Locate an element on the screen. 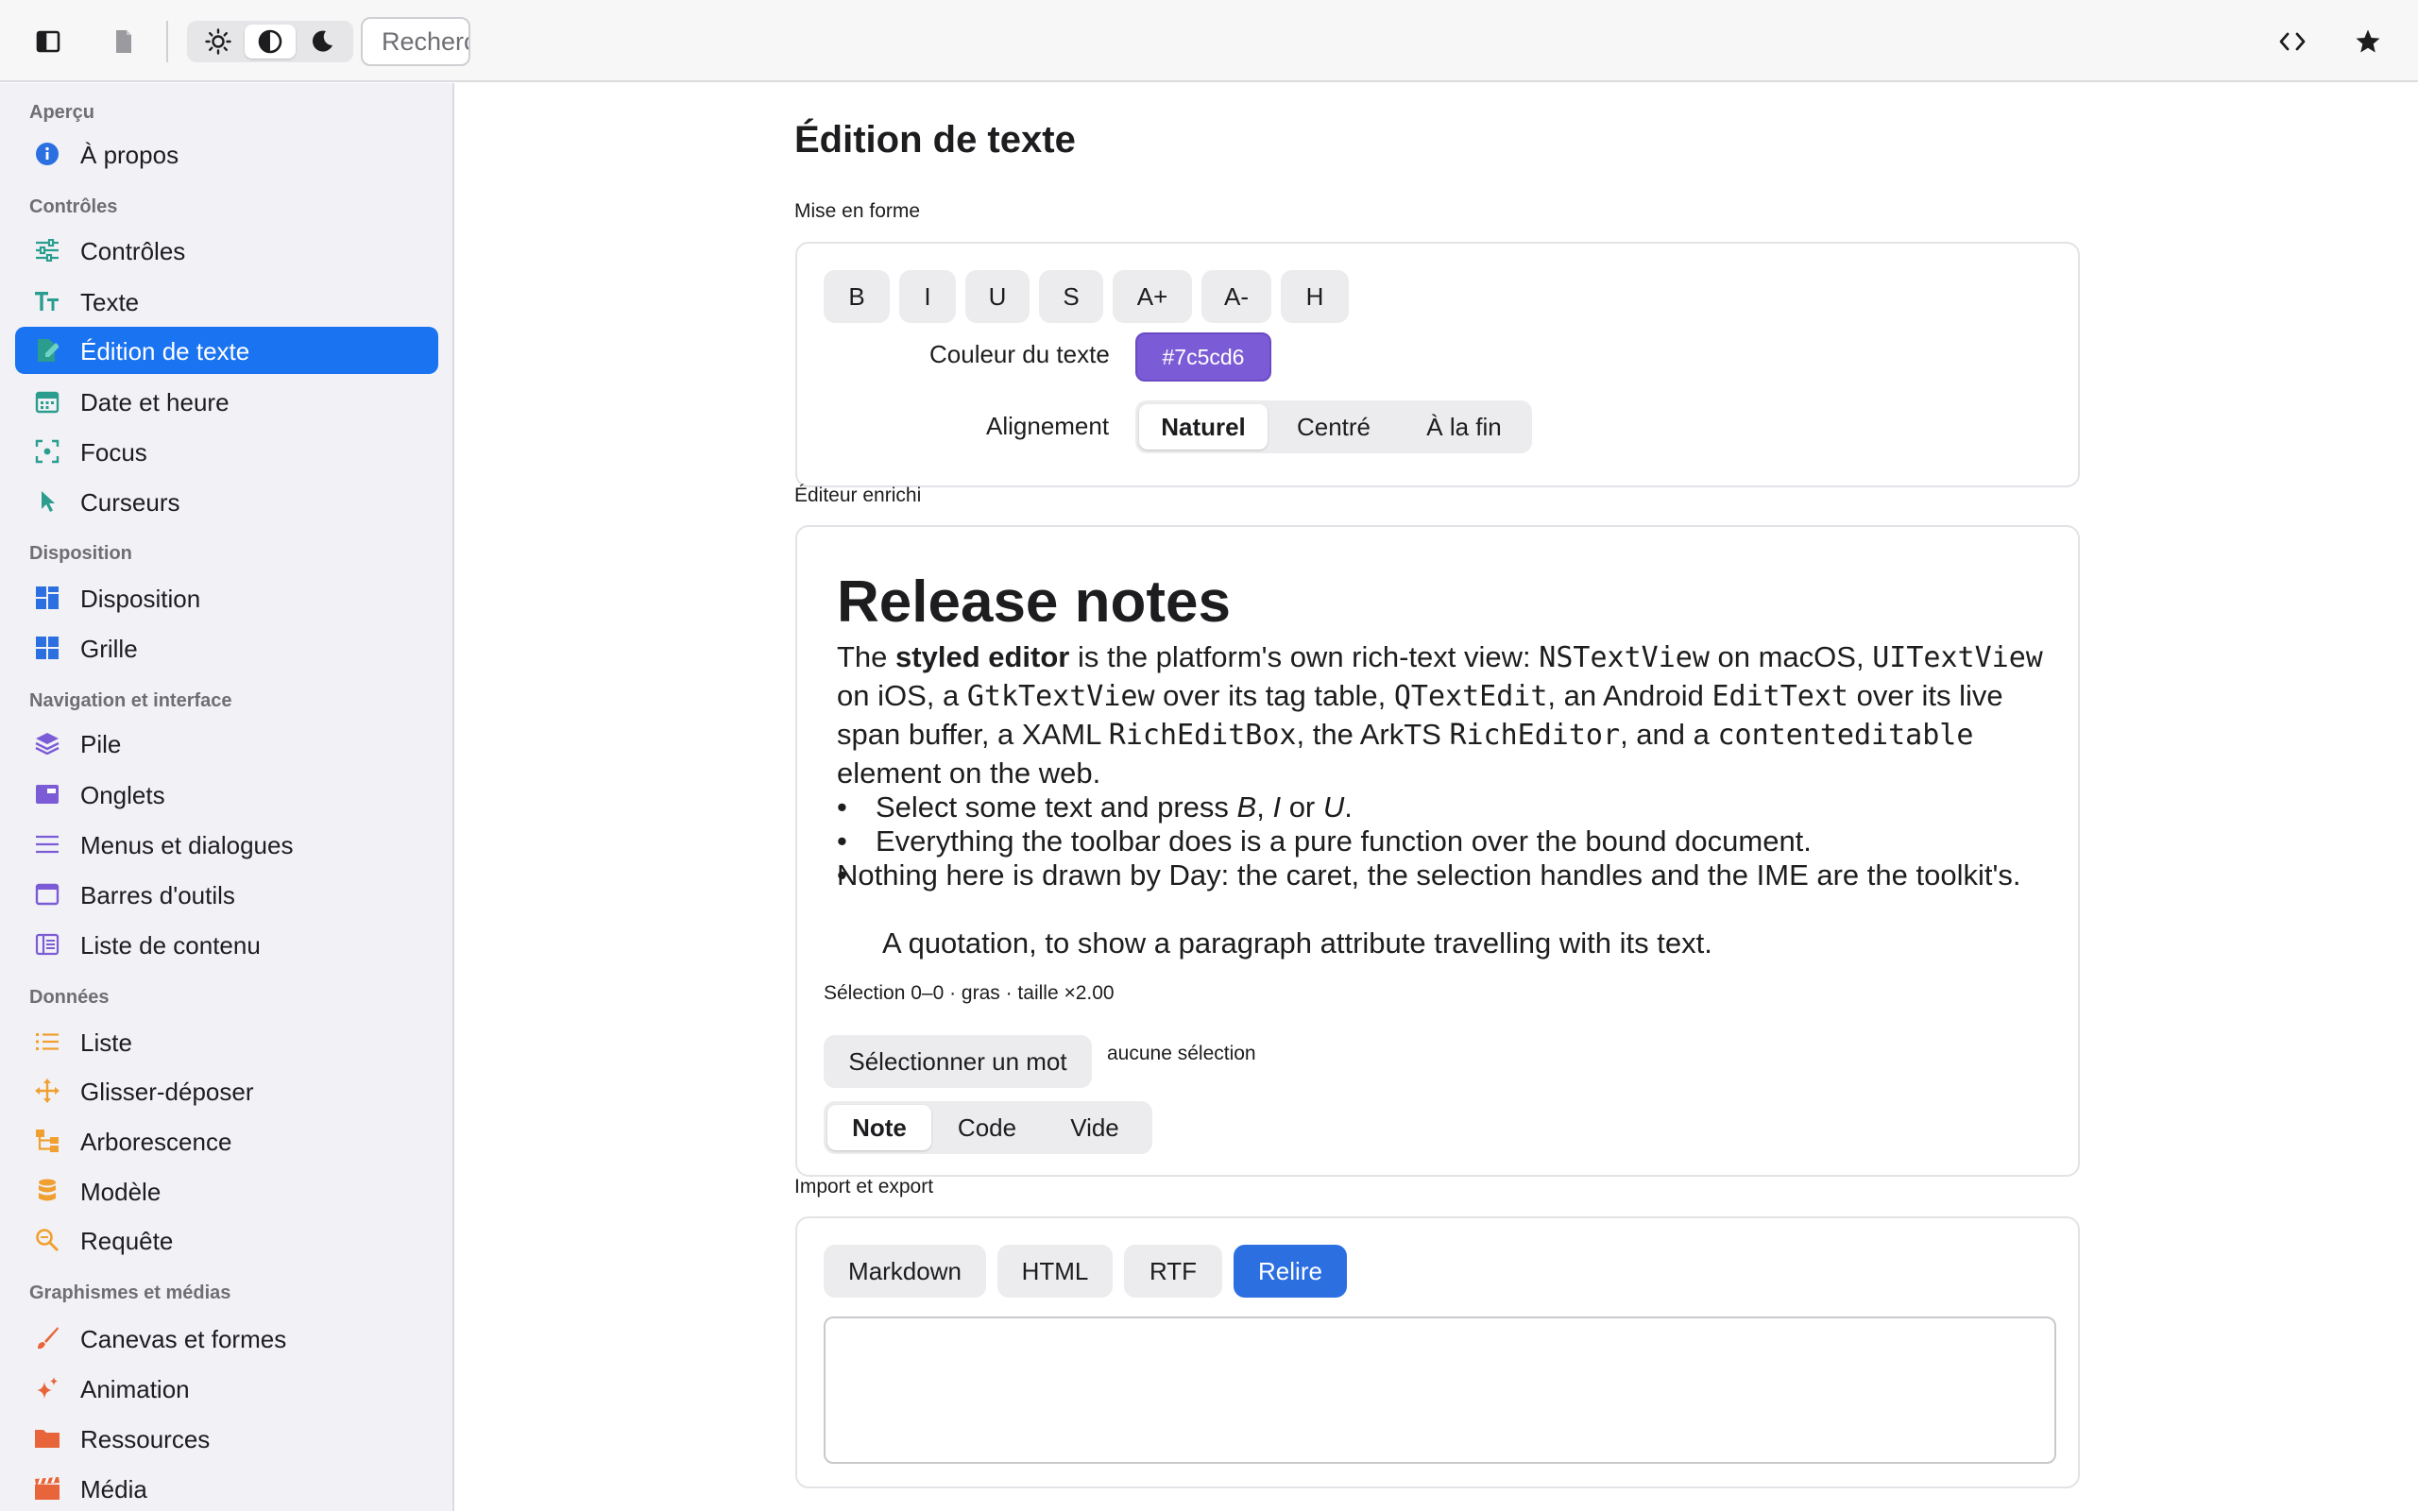  sidebar-item-curseurs: Curseurs is located at coordinates (226, 501).